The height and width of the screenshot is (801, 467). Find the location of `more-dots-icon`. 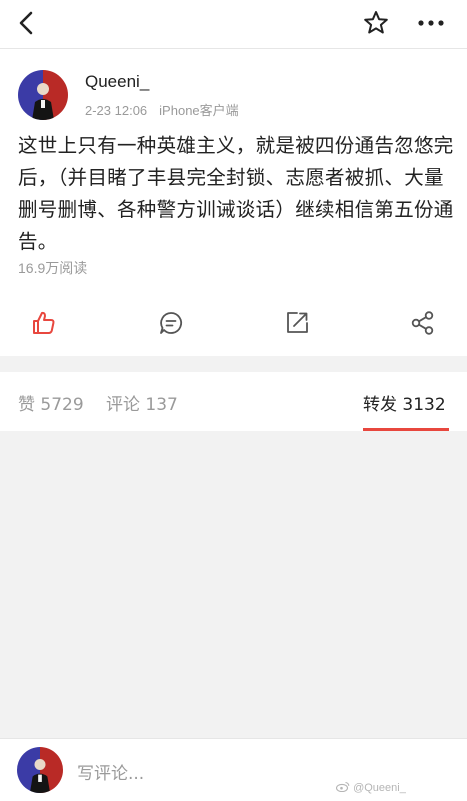

more-dots-icon is located at coordinates (431, 23).